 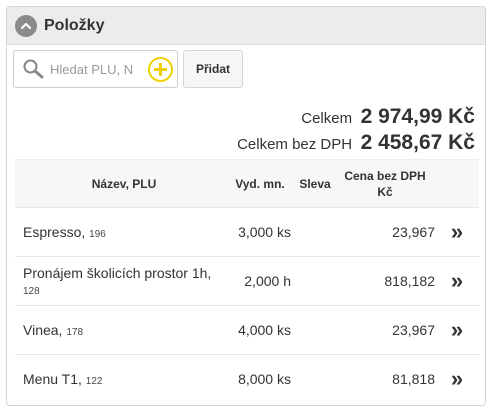 I want to click on total-row: Celkem 2 974,99 Kč, so click(x=356, y=117).